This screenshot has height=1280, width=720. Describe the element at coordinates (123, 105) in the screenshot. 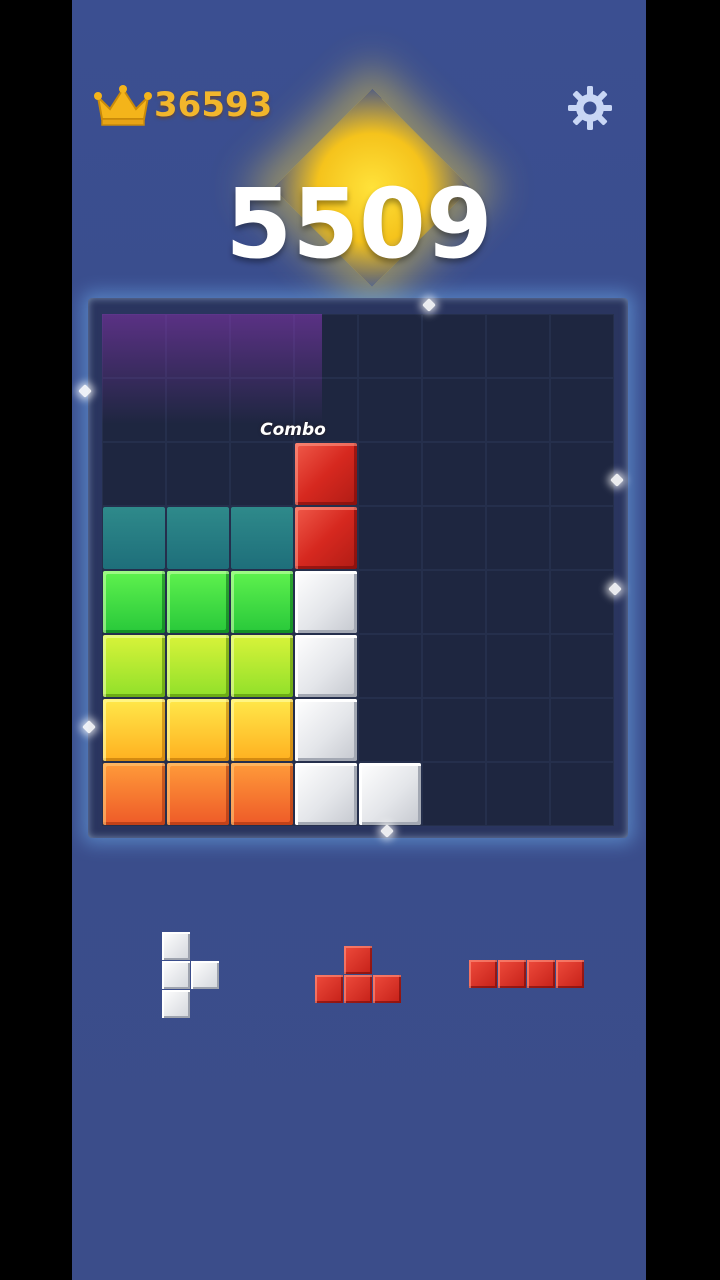

I see `crown-icon` at that location.